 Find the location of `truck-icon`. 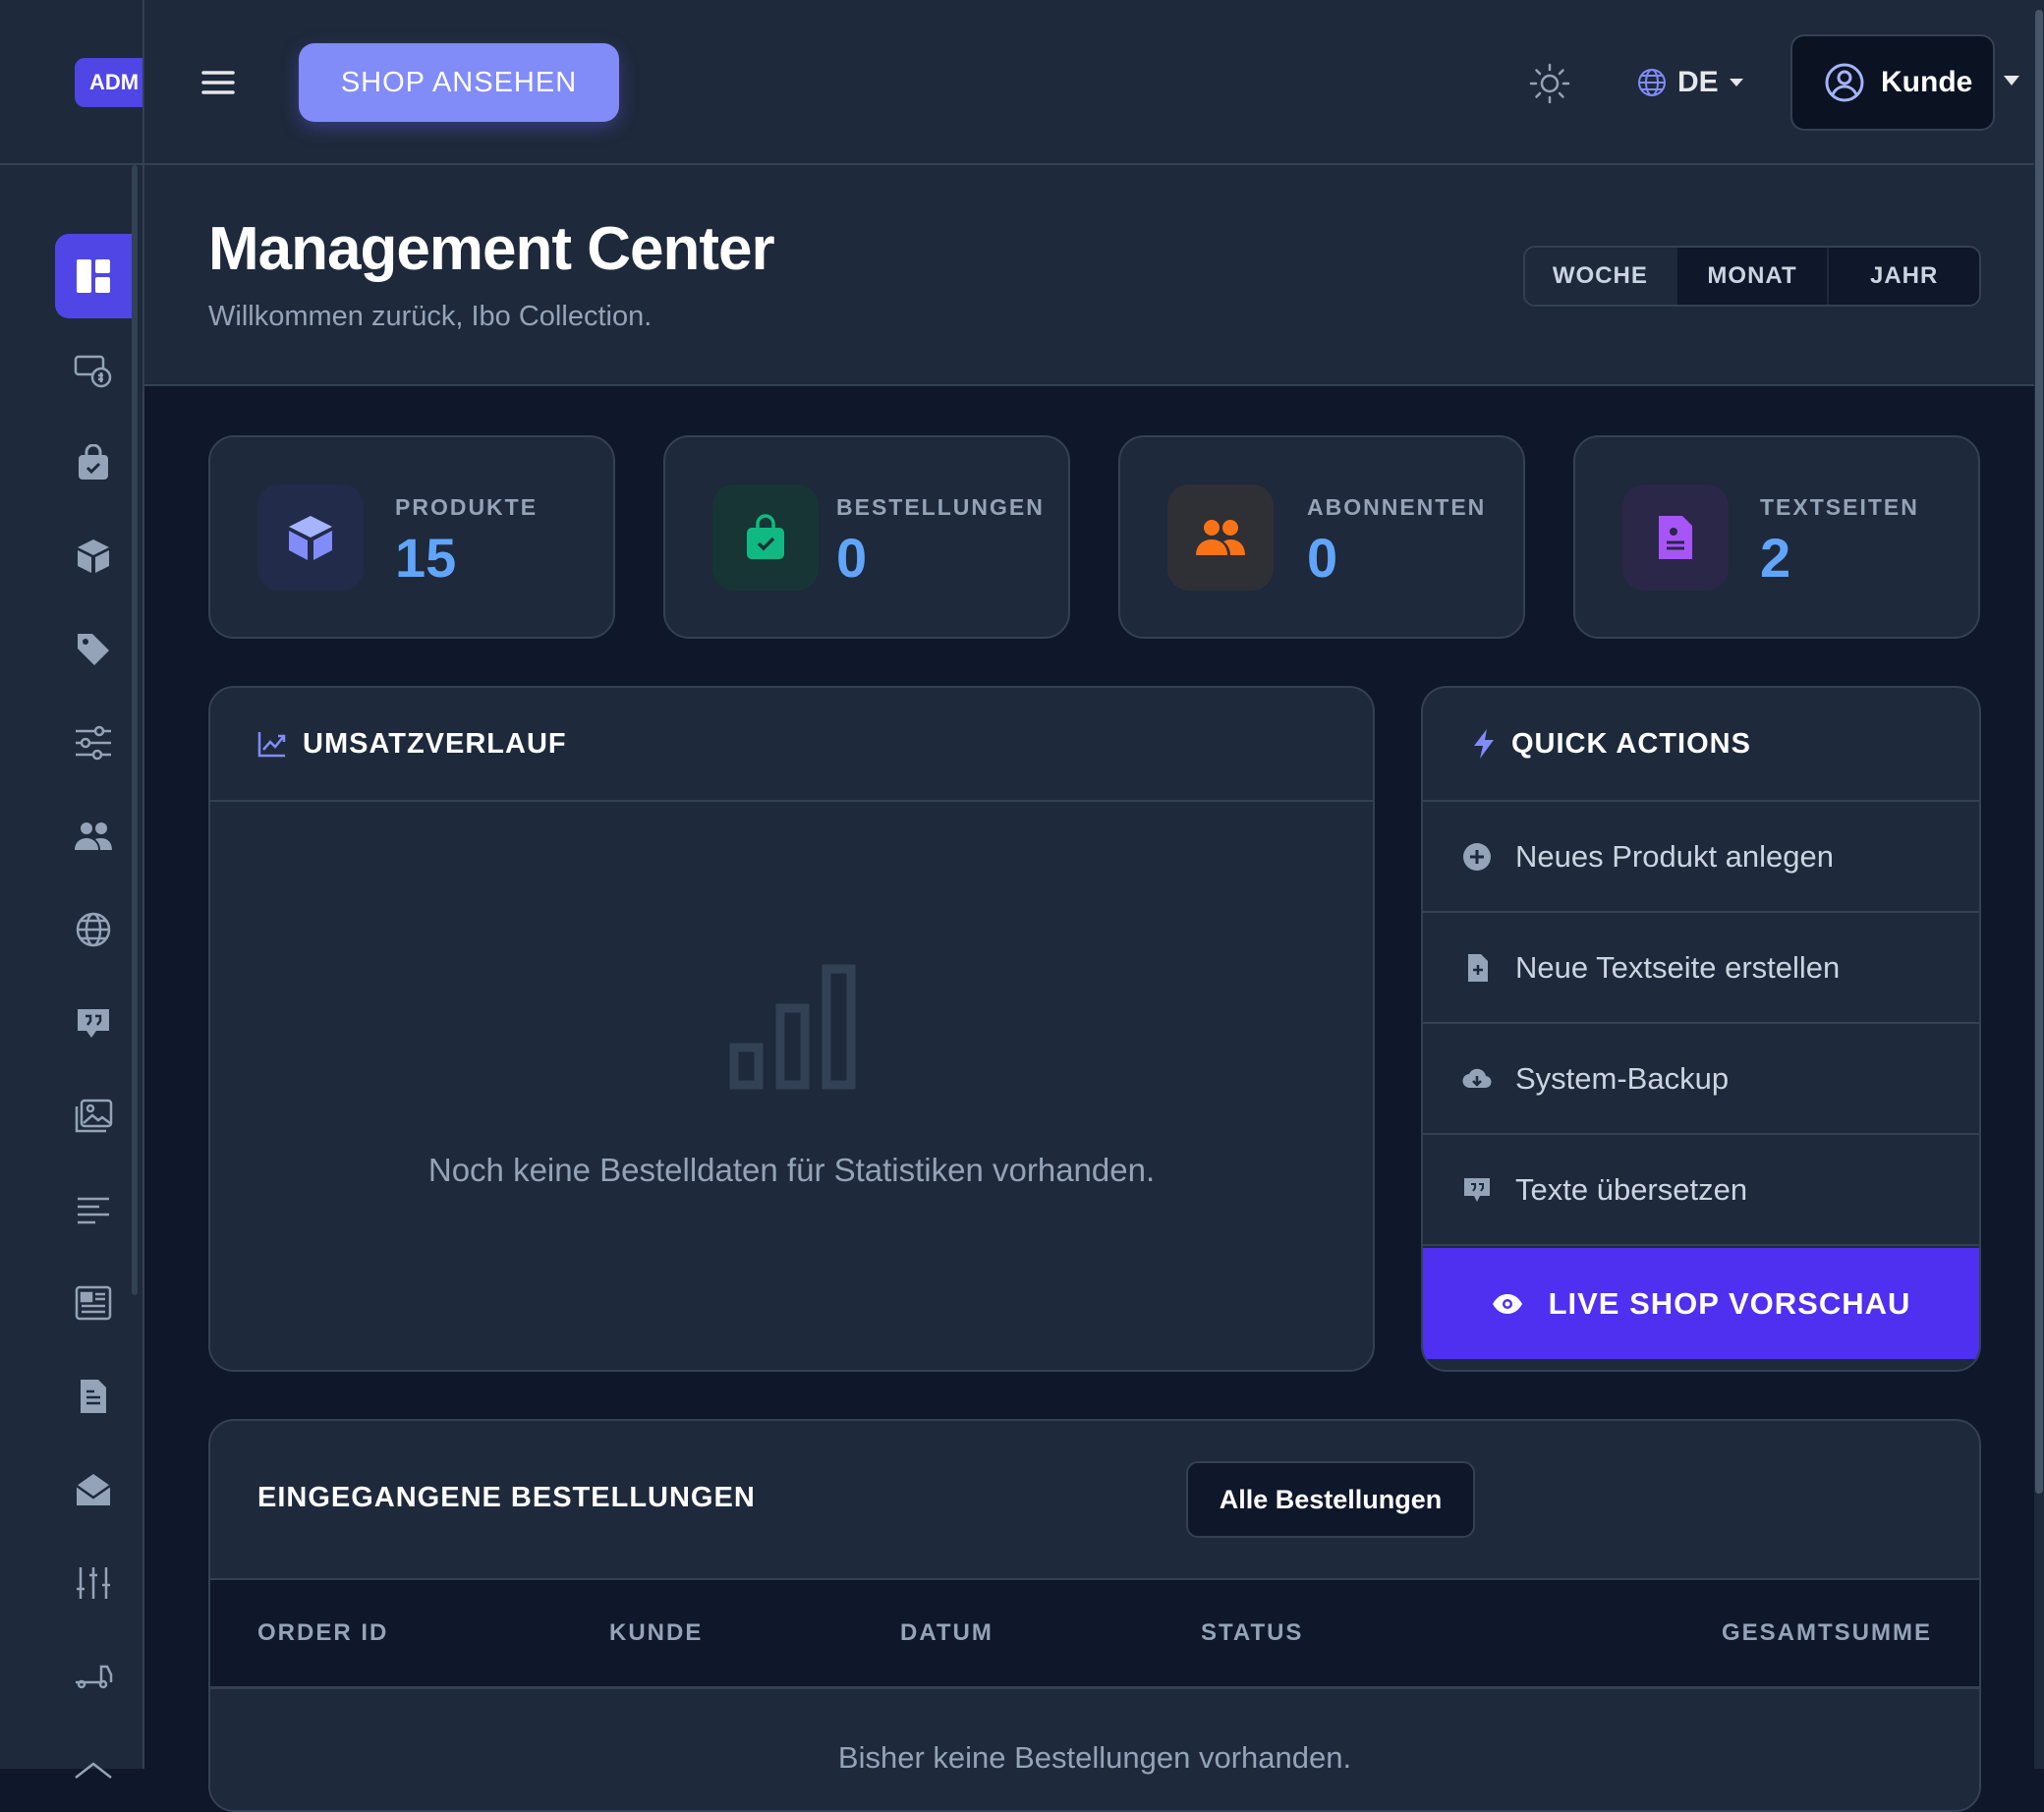

truck-icon is located at coordinates (93, 1676).